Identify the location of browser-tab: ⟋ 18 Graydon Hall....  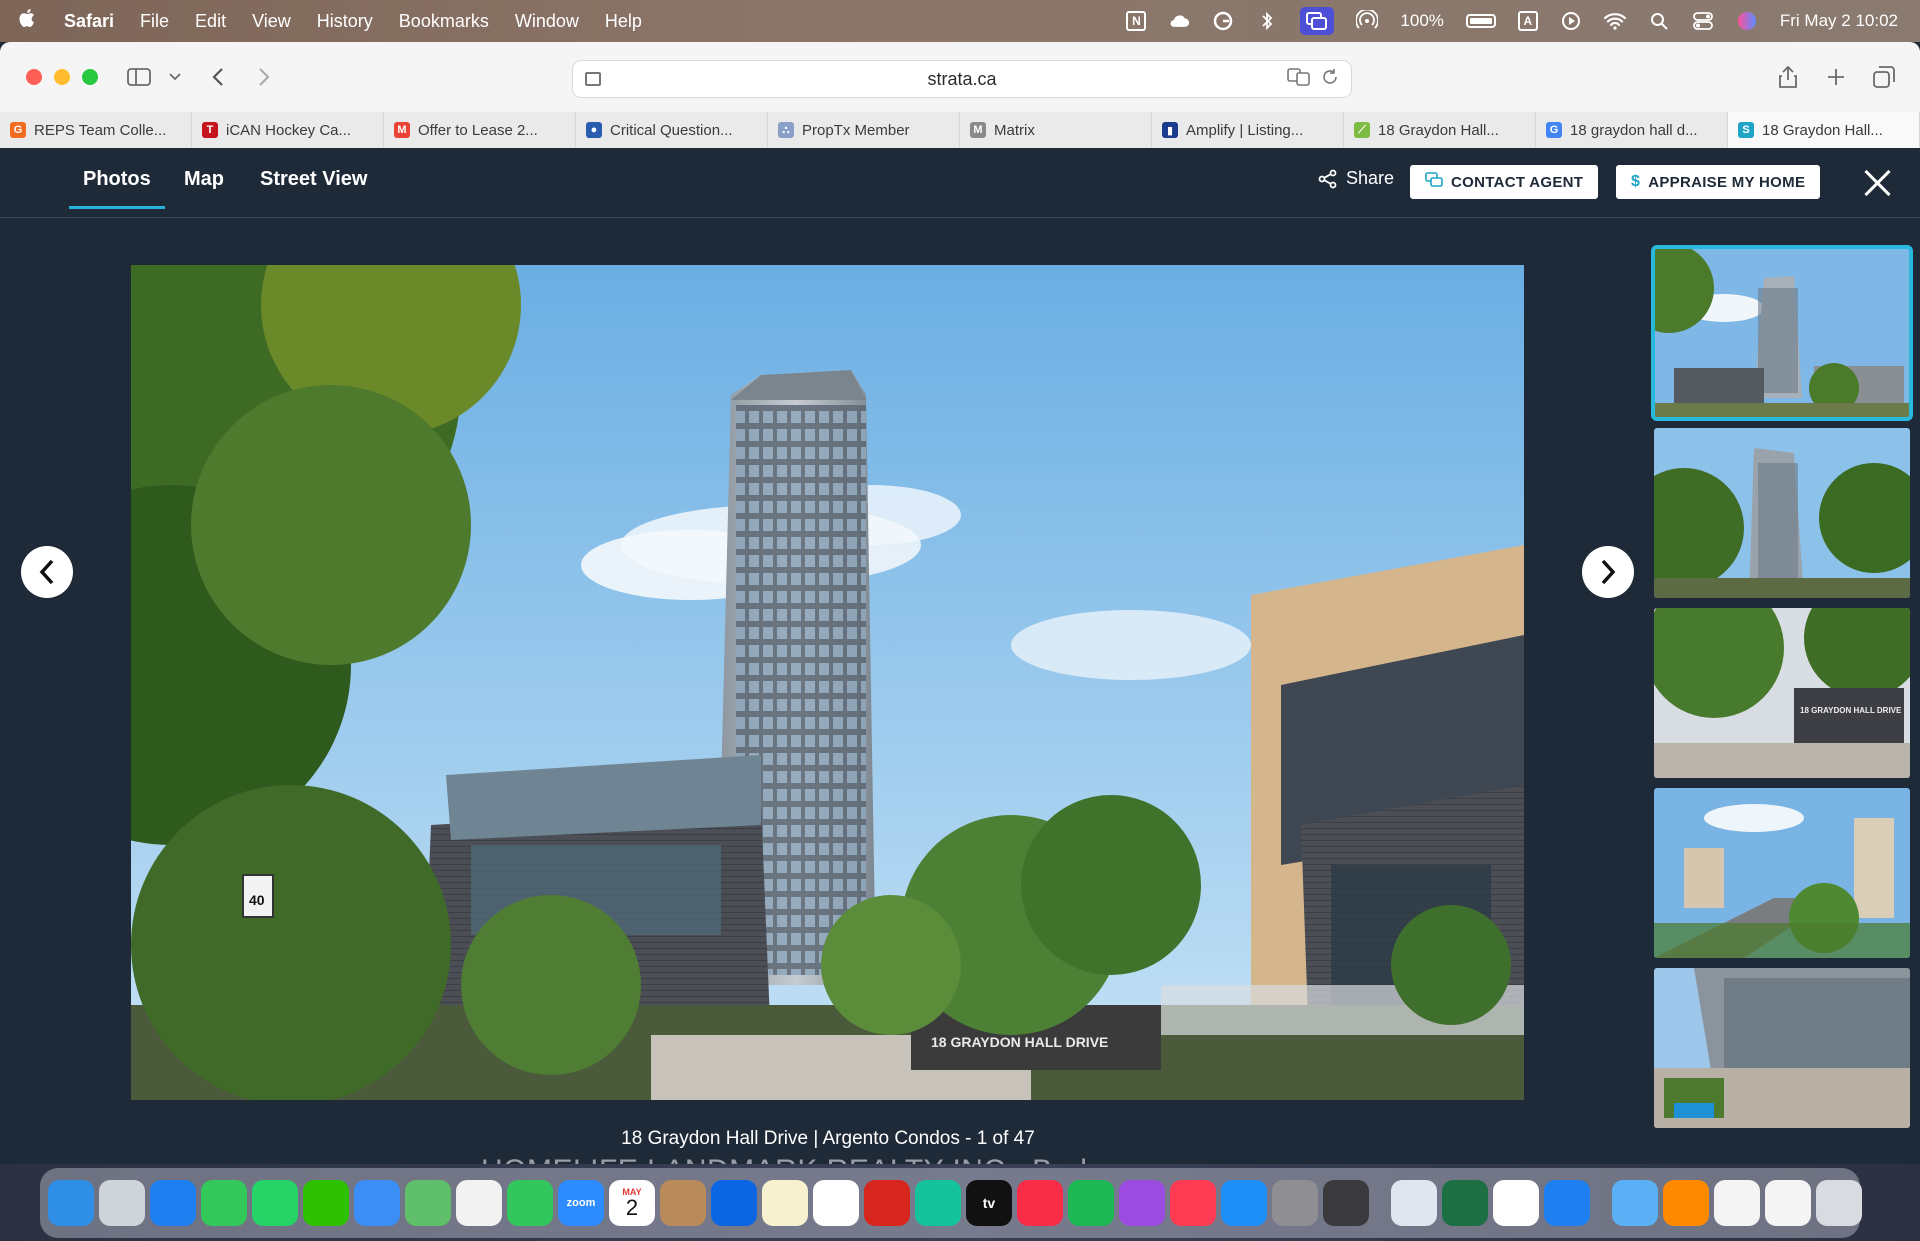
(1440, 130).